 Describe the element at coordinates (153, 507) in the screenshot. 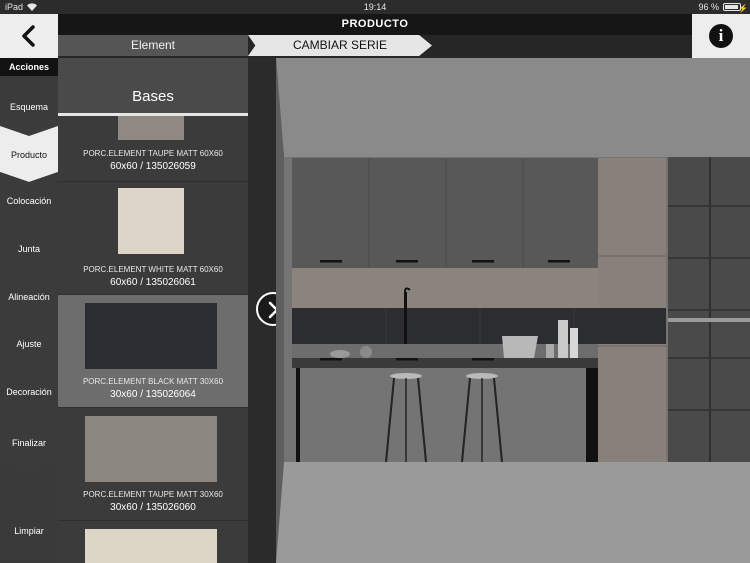

I see `product-code: 30x60 / 135026060` at that location.